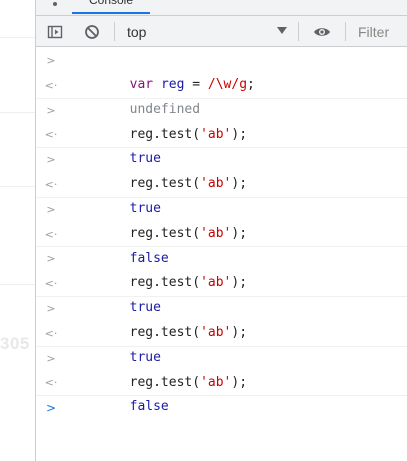 The height and width of the screenshot is (461, 407). Describe the element at coordinates (322, 32) in the screenshot. I see `eye-icon` at that location.